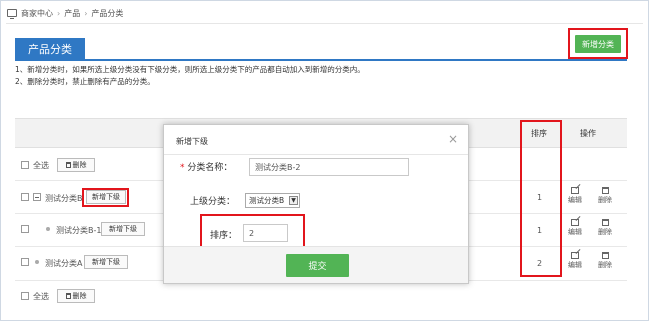  I want to click on bulk-delete-button: 删除, so click(76, 165).